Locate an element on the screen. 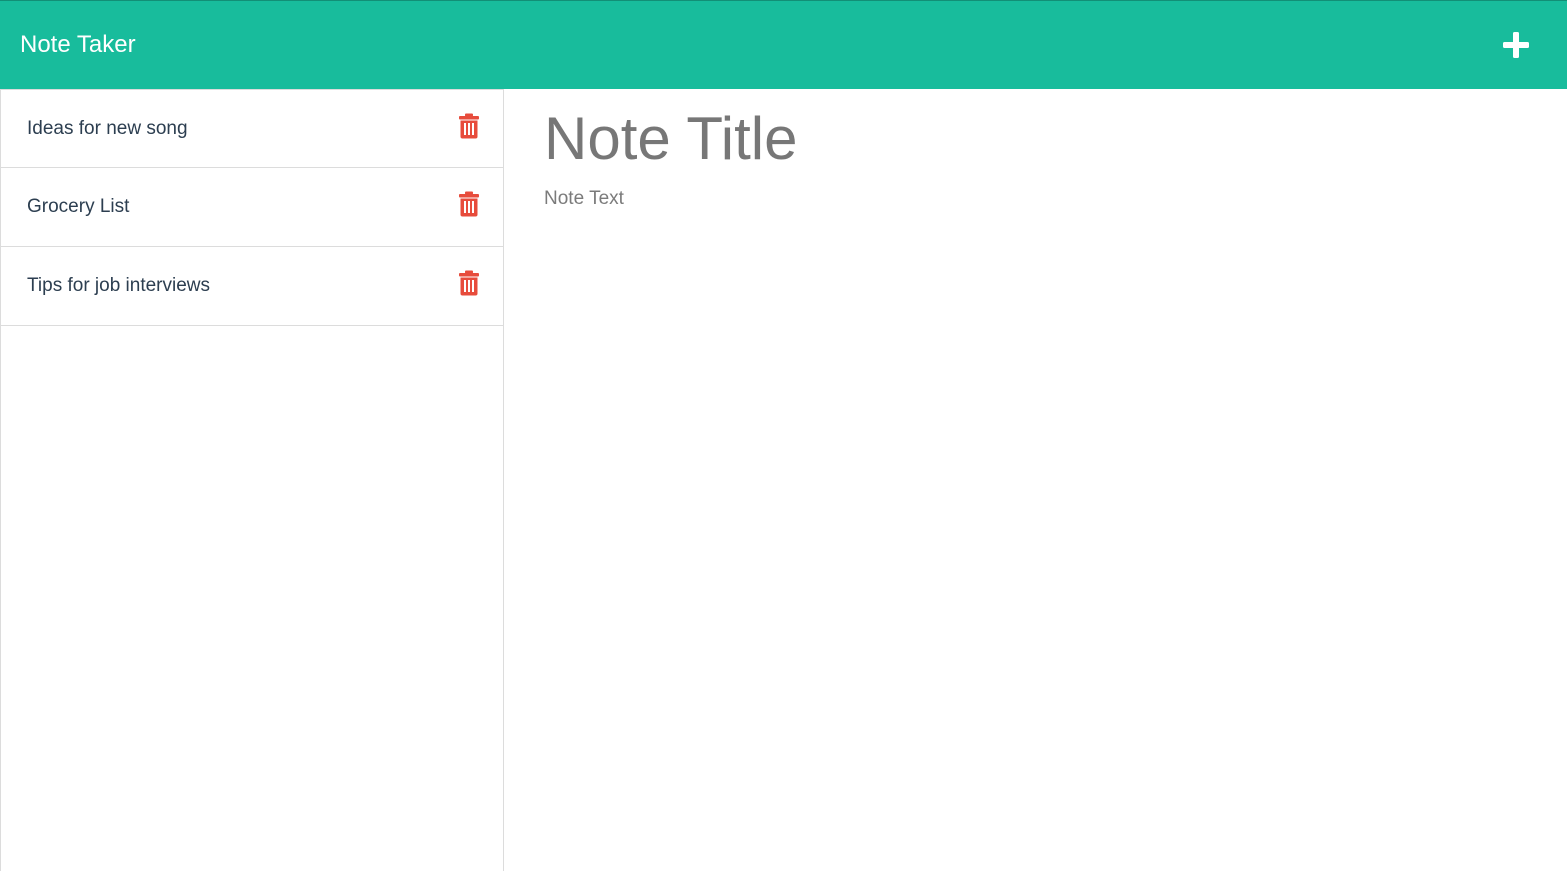 The width and height of the screenshot is (1567, 871). plus-icon is located at coordinates (1516, 45).